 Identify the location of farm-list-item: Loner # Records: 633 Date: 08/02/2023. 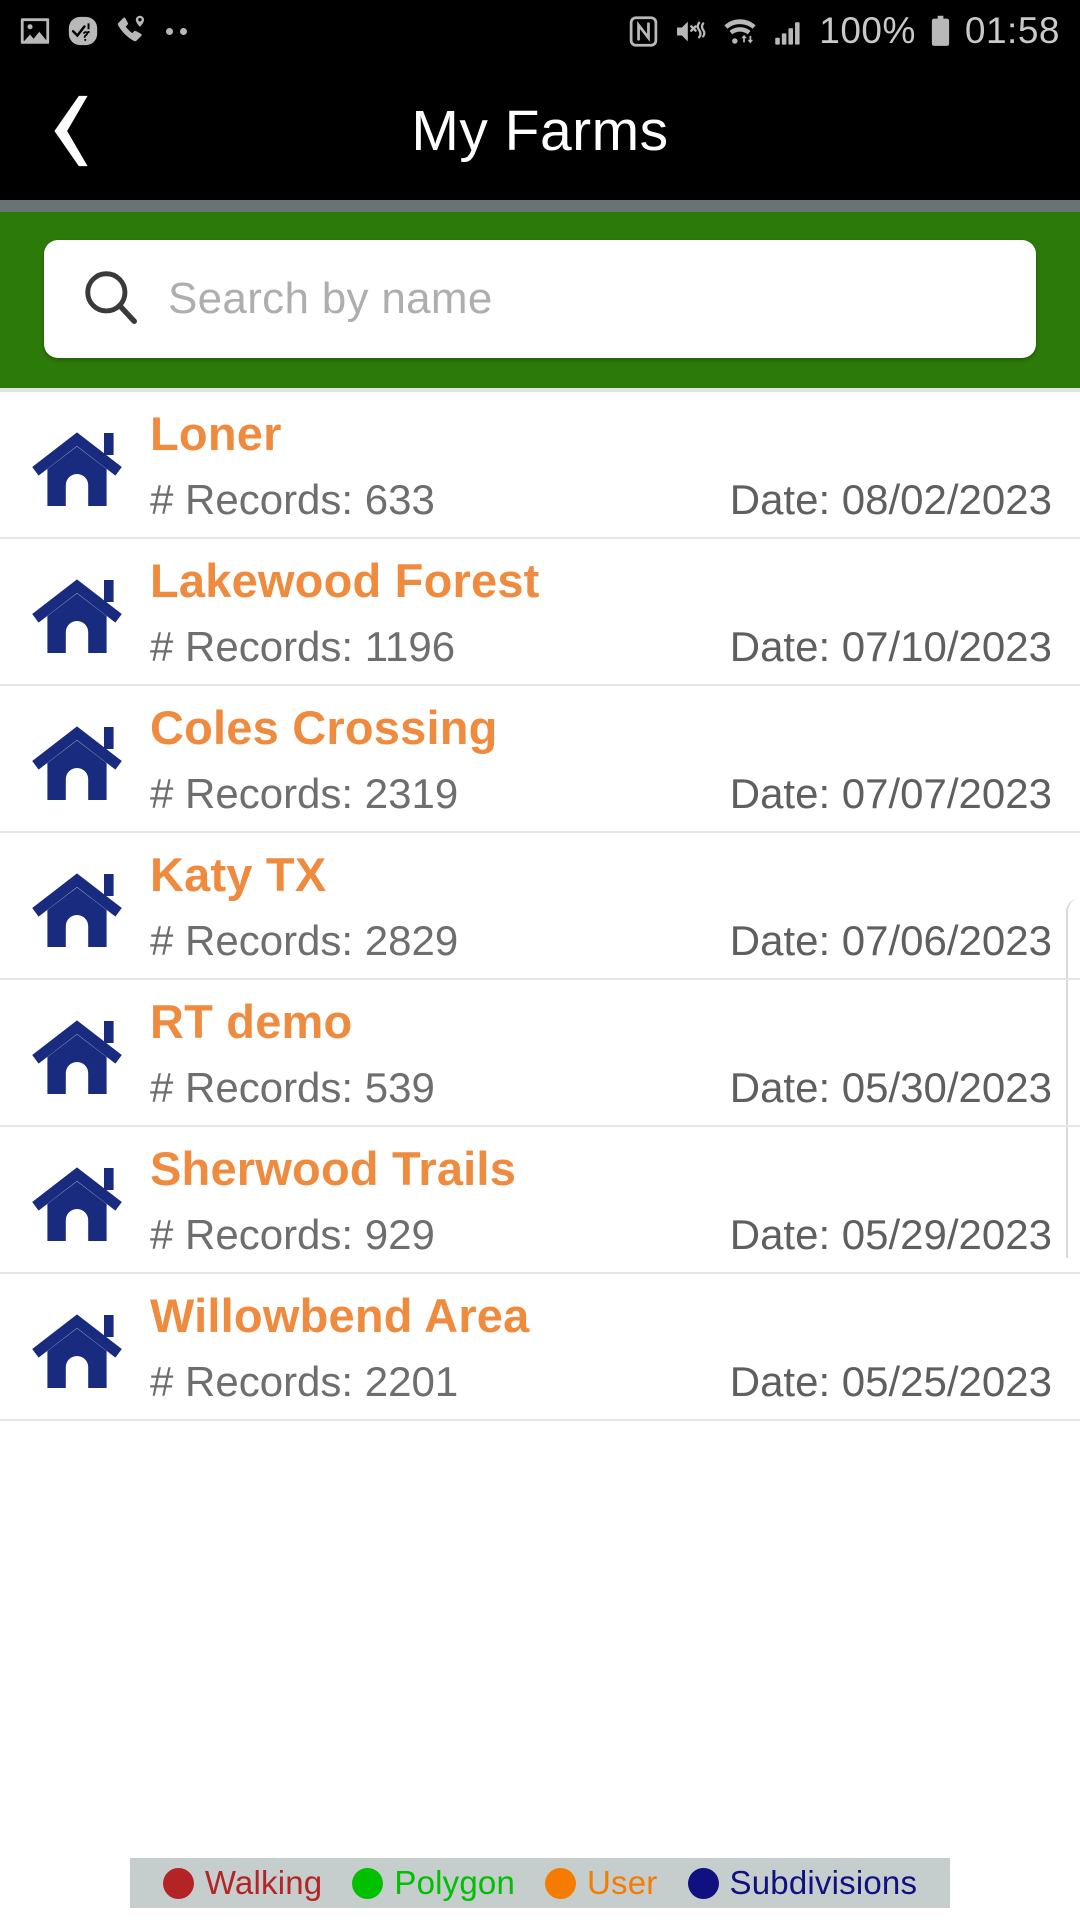
(540, 465).